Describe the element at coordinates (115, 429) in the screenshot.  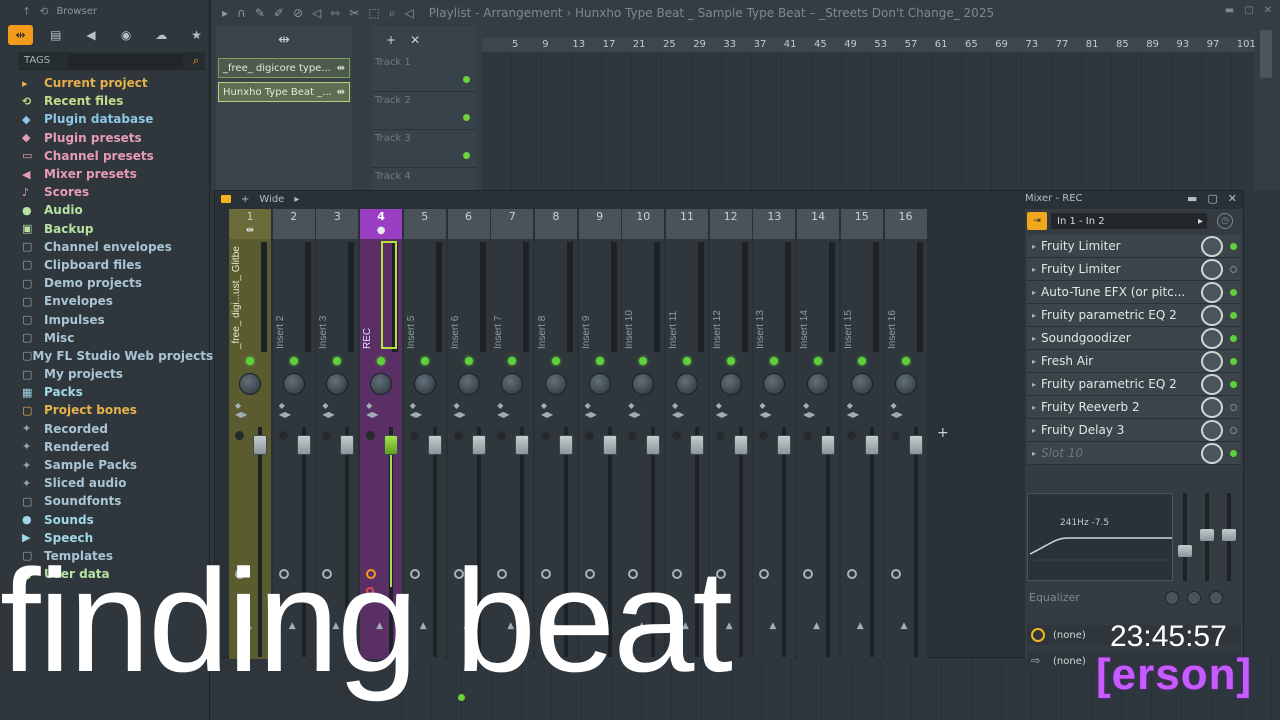
I see `browser-item: ✦ Recorded` at that location.